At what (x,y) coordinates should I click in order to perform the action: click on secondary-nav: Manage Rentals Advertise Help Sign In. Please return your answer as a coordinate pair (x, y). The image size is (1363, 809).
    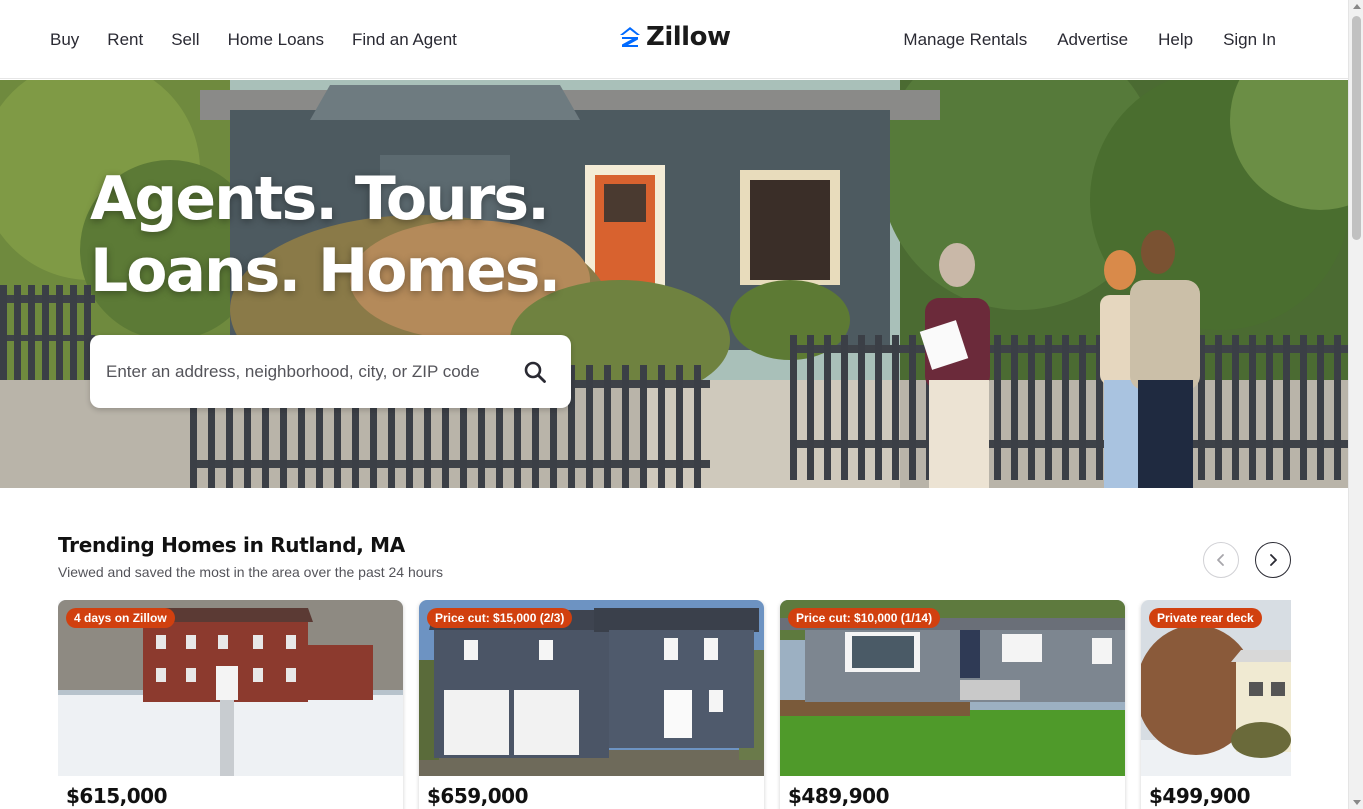
    Looking at the image, I should click on (1089, 39).